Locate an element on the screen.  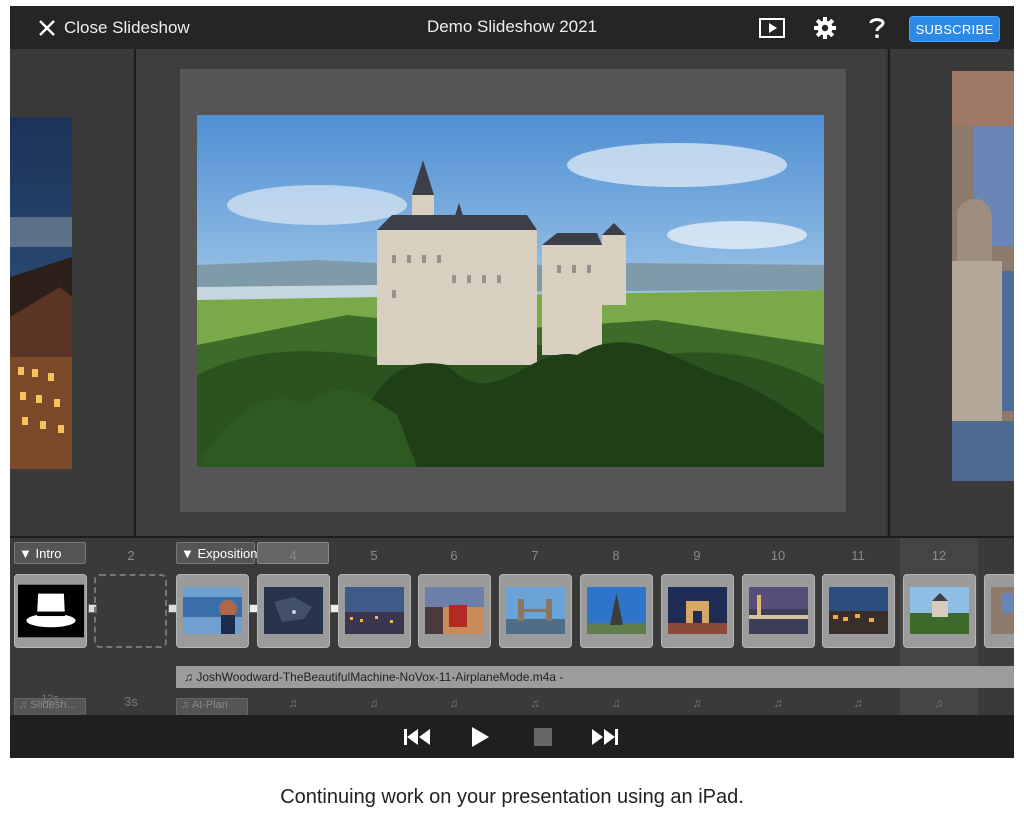
skip-forward-icon is located at coordinates (605, 737).